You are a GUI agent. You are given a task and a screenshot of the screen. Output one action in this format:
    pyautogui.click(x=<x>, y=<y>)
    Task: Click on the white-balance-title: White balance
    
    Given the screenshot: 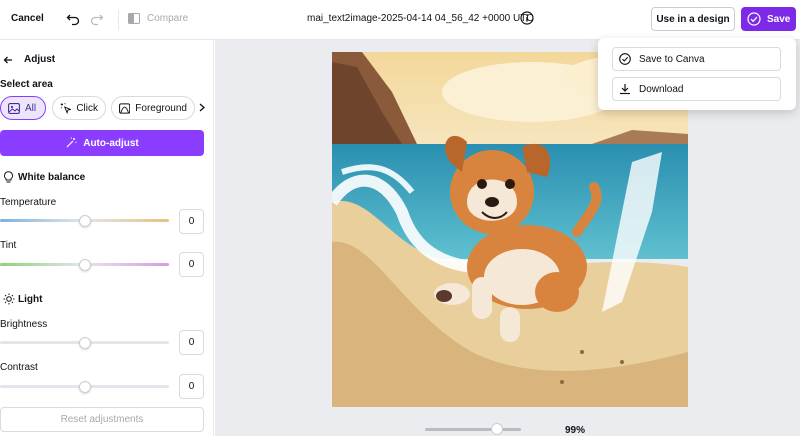 What is the action you would take?
    pyautogui.click(x=52, y=177)
    